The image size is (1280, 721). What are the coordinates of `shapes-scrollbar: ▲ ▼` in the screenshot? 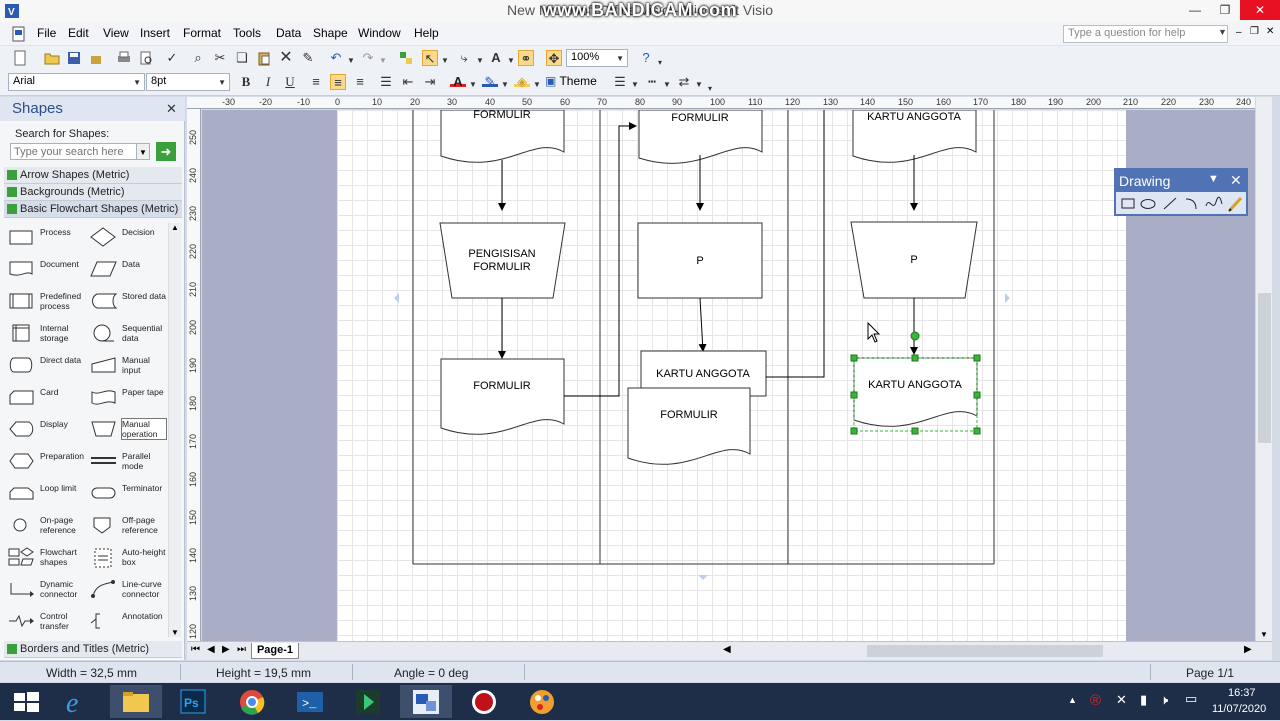 It's located at (174, 430).